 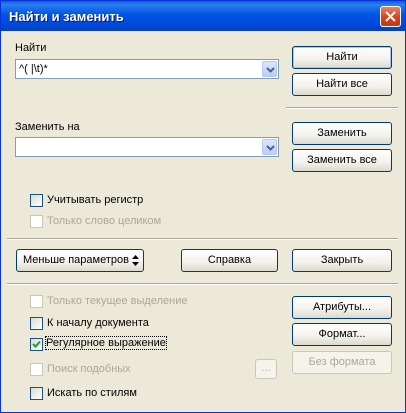 What do you see at coordinates (92, 393) in the screenshot?
I see `search-styles-label: Искать по стилям` at bounding box center [92, 393].